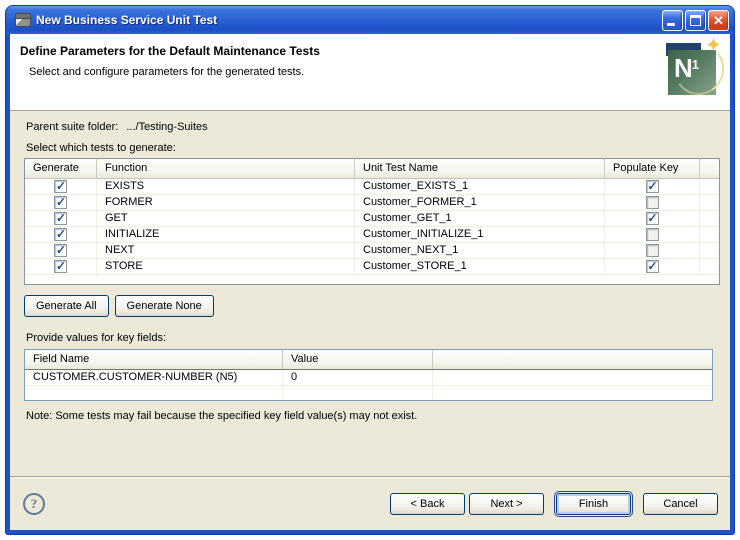 This screenshot has height=540, width=740. What do you see at coordinates (226, 202) in the screenshot?
I see `function-cell: FORMER` at bounding box center [226, 202].